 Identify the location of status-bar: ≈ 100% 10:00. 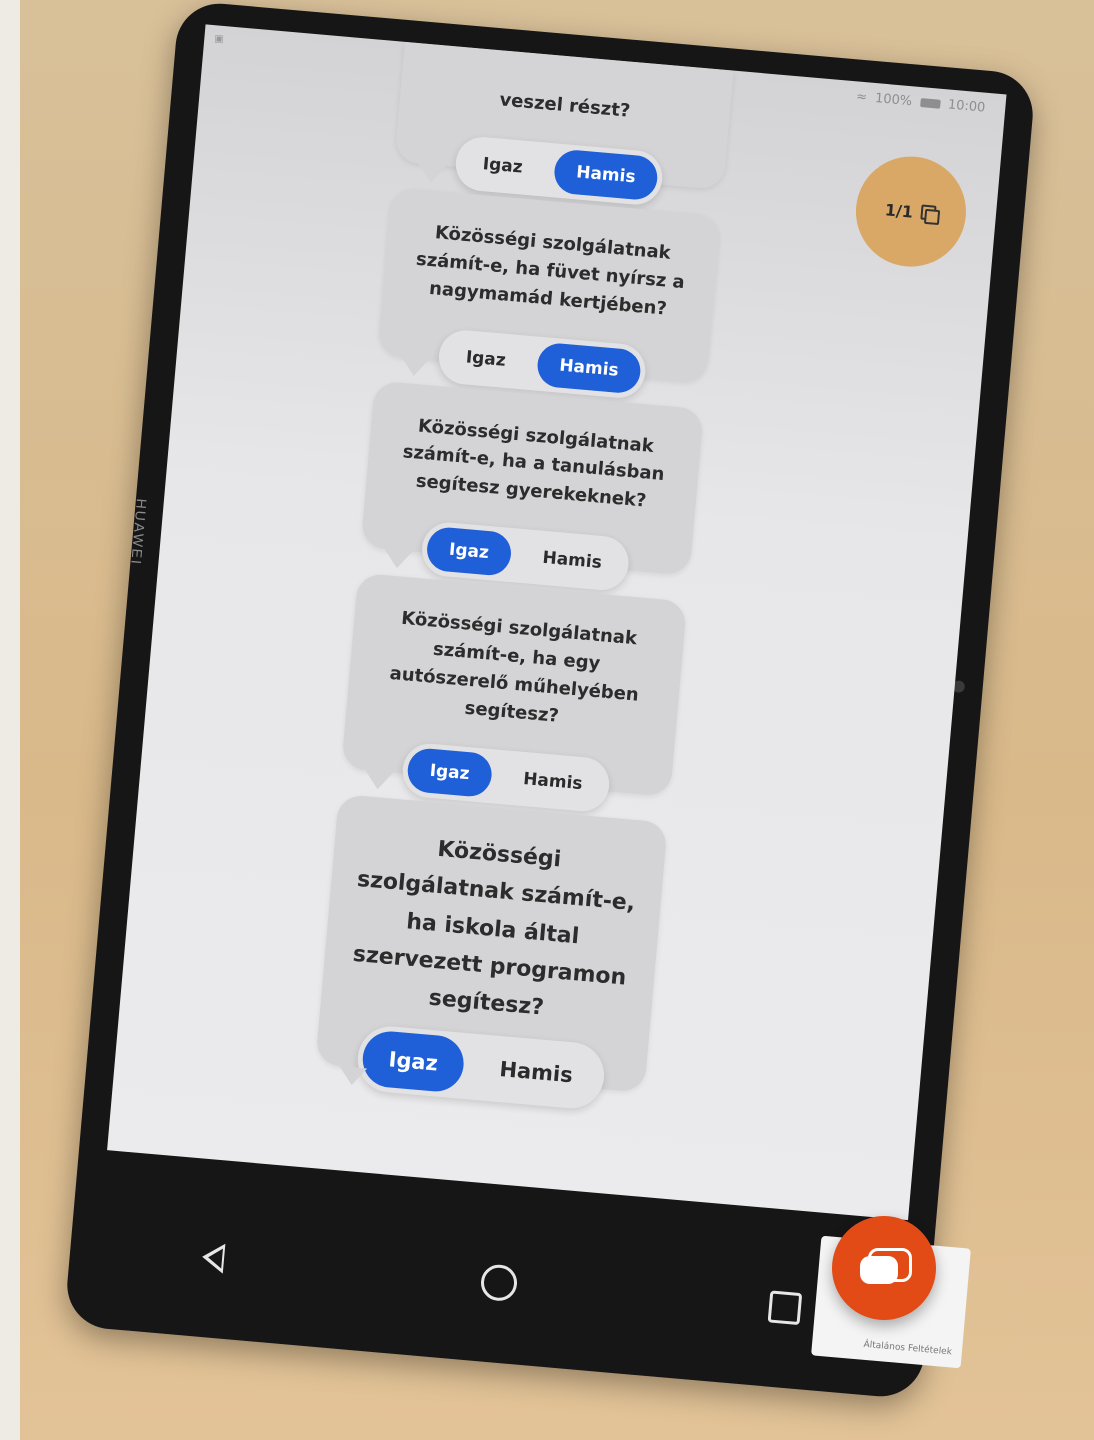
(921, 102).